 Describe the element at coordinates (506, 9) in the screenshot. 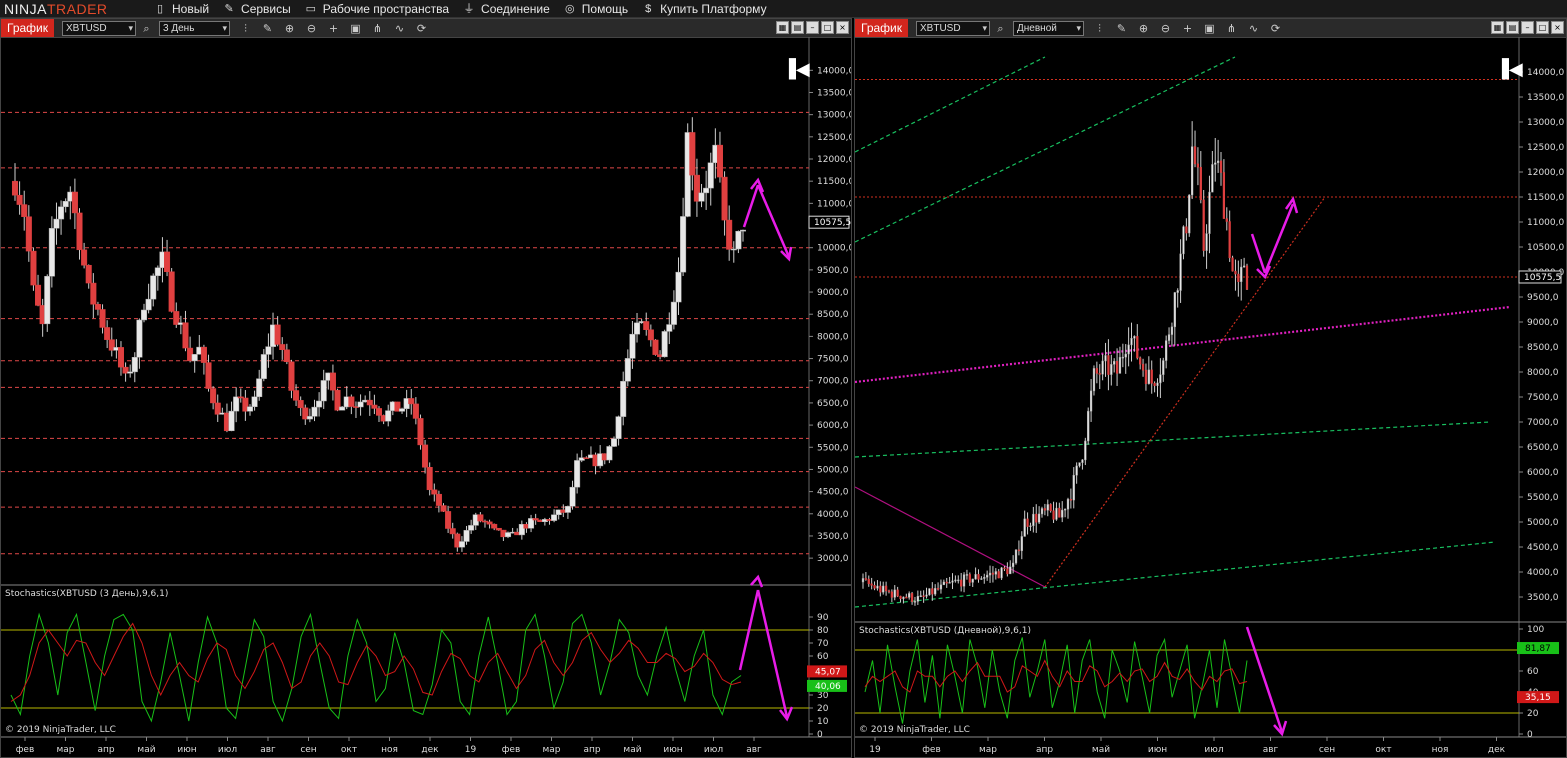

I see `menu-connection: ⏚ Соединение` at that location.